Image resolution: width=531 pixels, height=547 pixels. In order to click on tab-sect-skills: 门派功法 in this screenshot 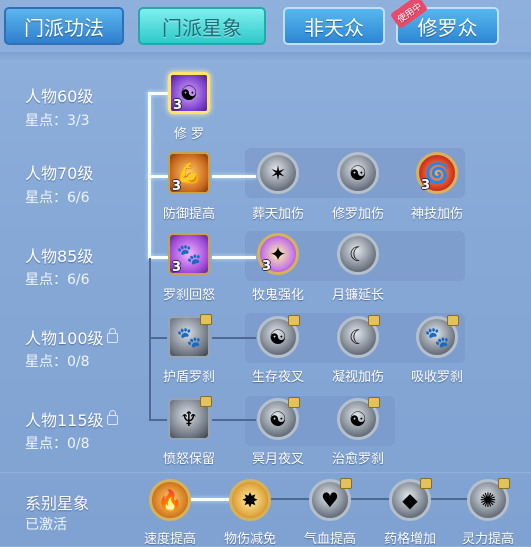, I will do `click(64, 26)`.